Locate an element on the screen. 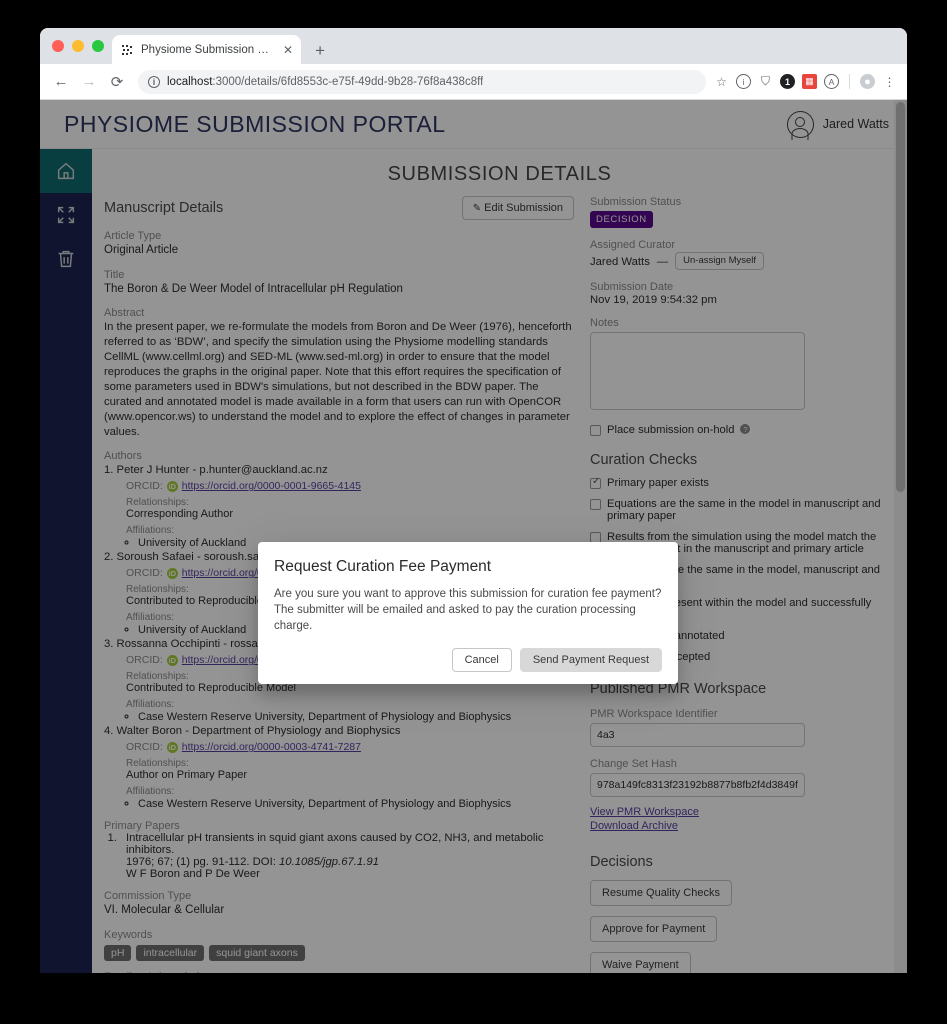  shield-icon: ⛉ is located at coordinates (765, 81).